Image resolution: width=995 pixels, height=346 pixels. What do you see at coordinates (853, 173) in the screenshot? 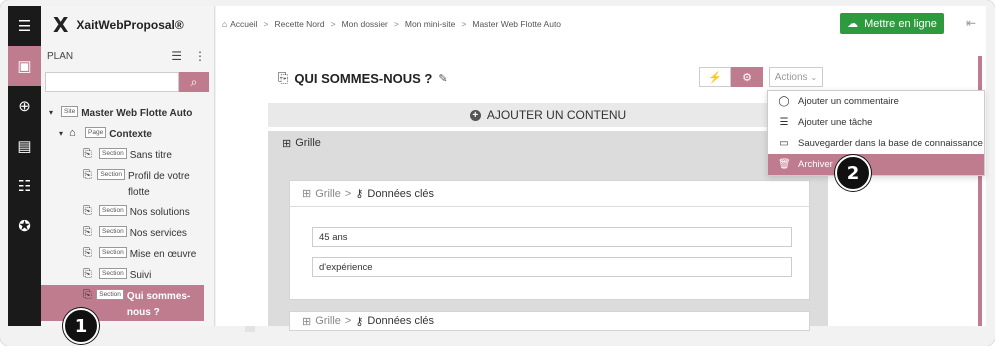
I see `callout-badge-2: 2` at bounding box center [853, 173].